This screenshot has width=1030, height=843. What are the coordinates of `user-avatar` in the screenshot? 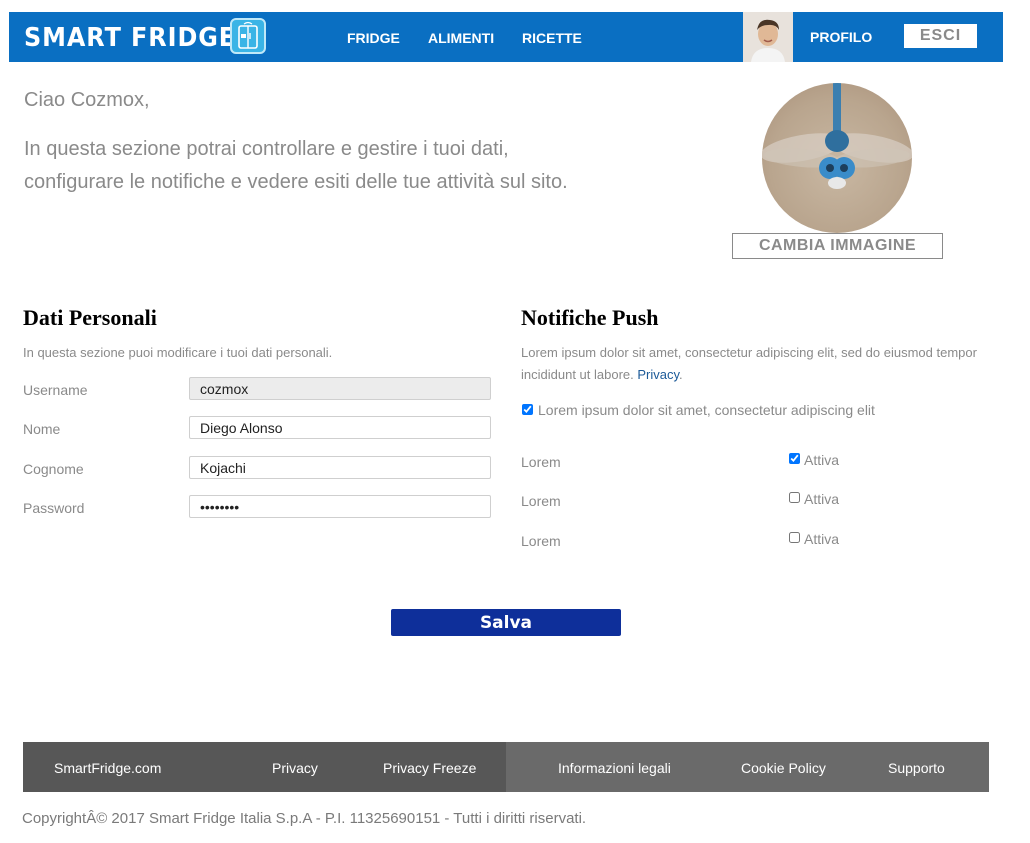 It's located at (768, 37).